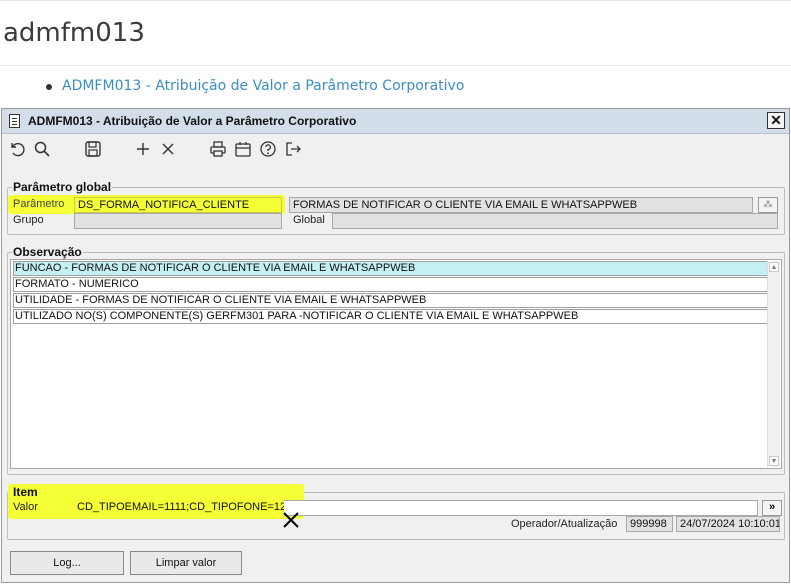 Image resolution: width=791 pixels, height=584 pixels. I want to click on item-legend: Item, so click(25, 492).